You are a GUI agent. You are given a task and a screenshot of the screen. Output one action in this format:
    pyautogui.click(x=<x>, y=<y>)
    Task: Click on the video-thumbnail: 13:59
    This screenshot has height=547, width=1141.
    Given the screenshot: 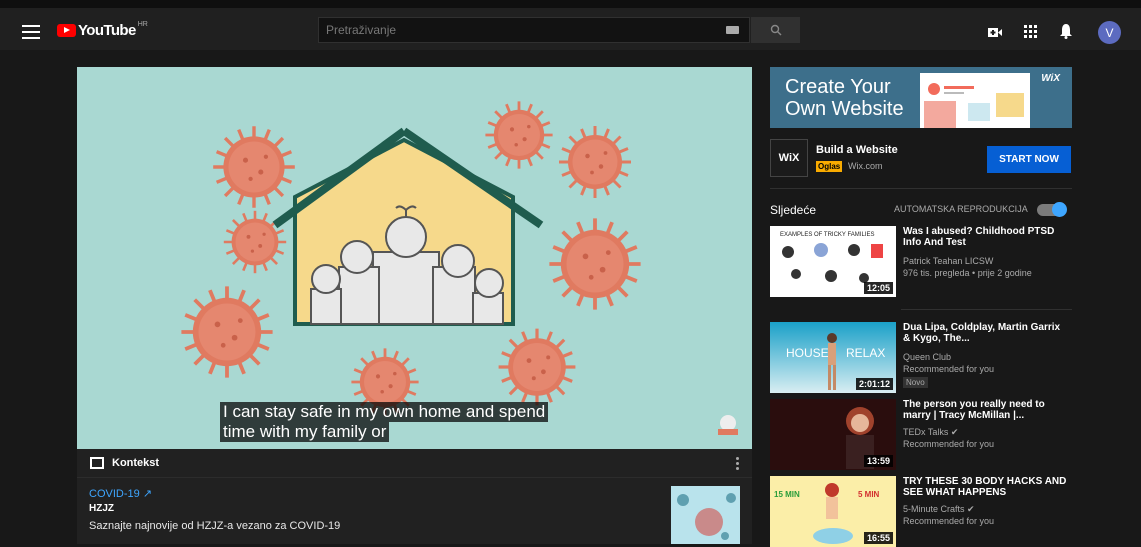 What is the action you would take?
    pyautogui.click(x=833, y=434)
    